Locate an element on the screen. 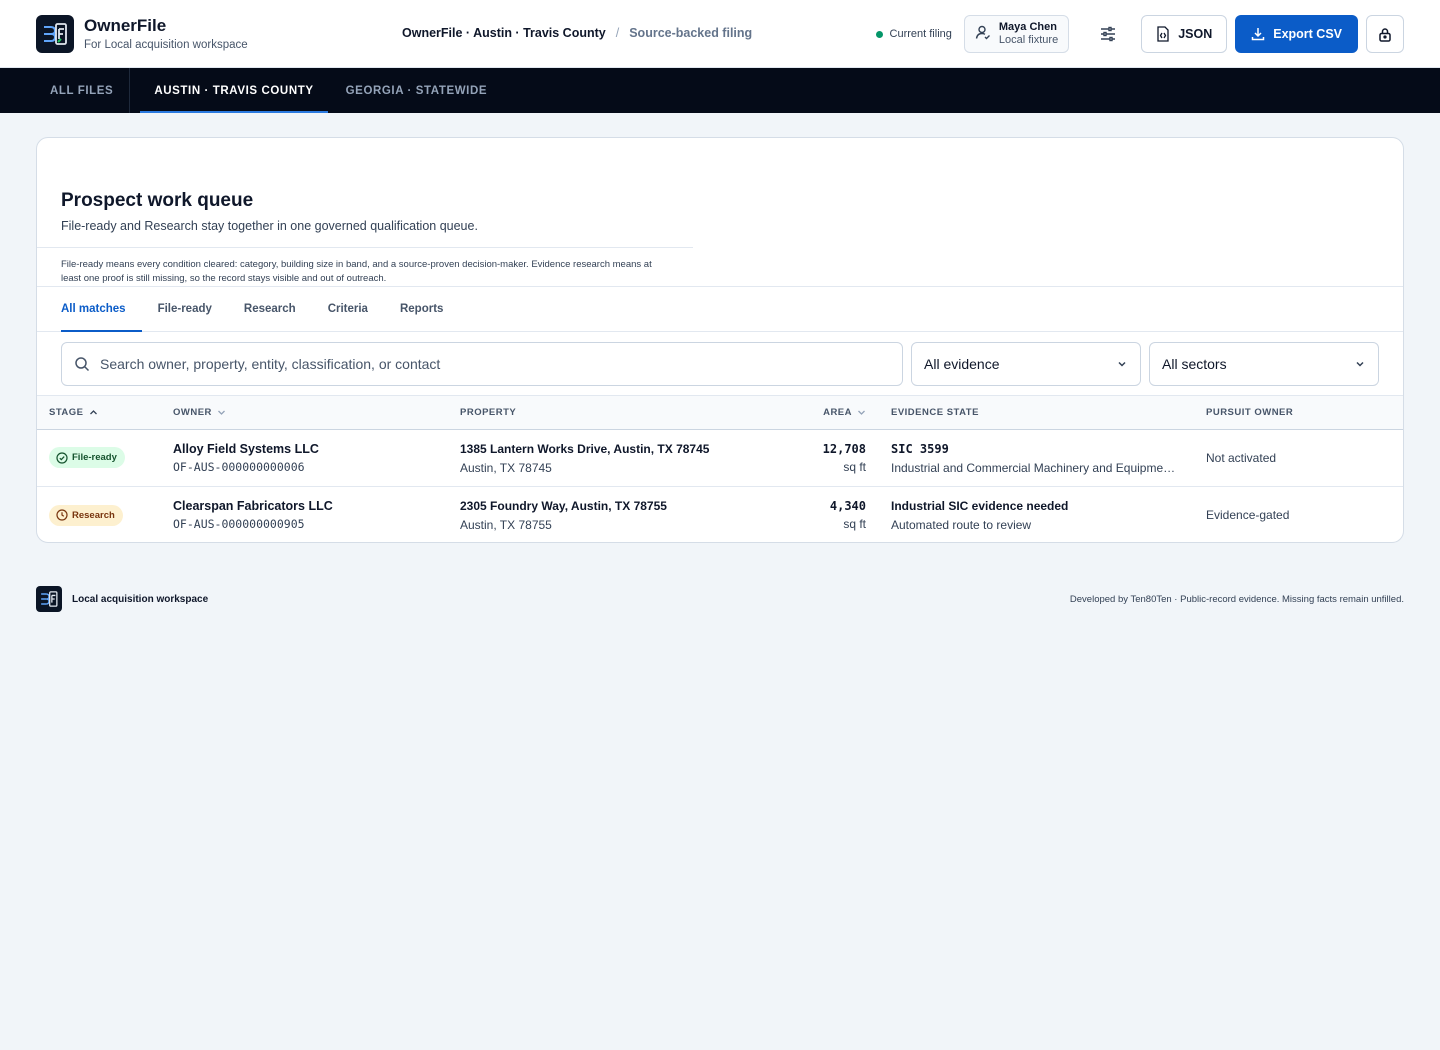  breadcrumb-primary: OwnerFile · Austin · Travis County is located at coordinates (504, 33).